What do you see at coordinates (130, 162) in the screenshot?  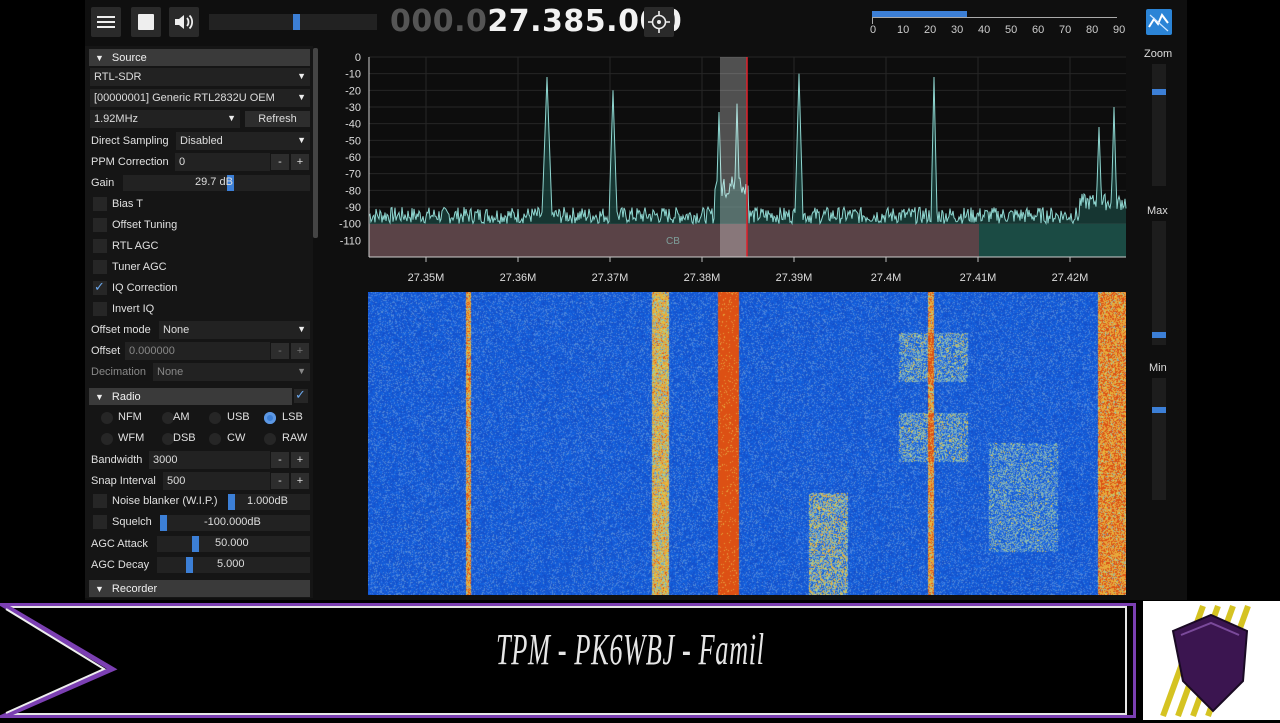 I see `ppm-label: PPM Correction` at bounding box center [130, 162].